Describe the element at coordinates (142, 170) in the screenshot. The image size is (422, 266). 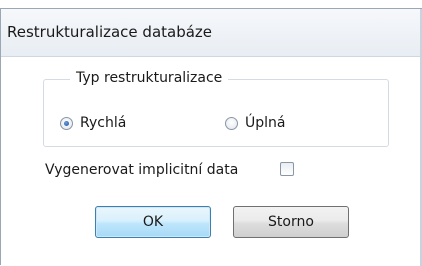
I see `generate-default-data-label: Vygenerovat implicitní data` at that location.